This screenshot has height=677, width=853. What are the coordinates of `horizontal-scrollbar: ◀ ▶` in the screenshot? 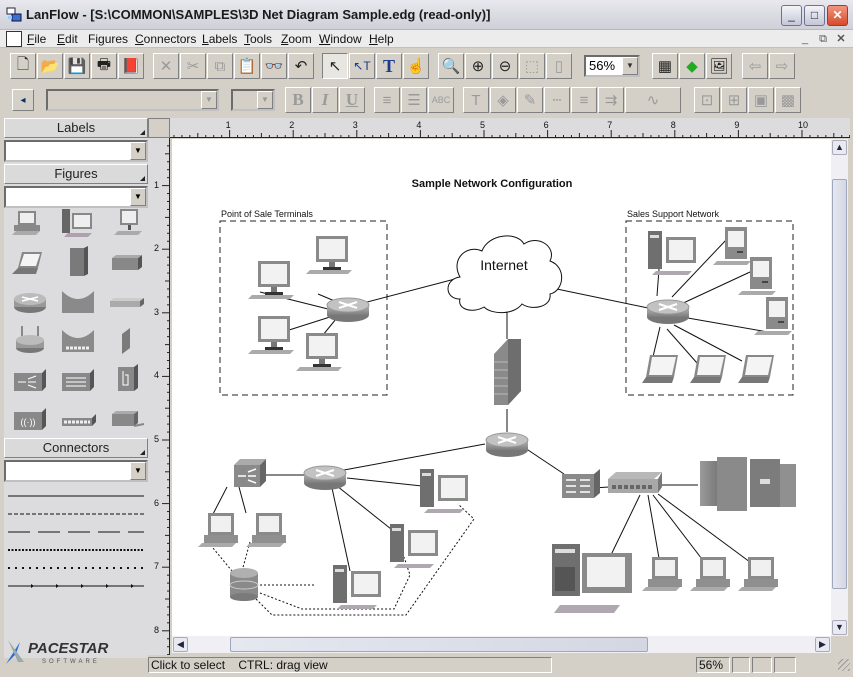 It's located at (501, 644).